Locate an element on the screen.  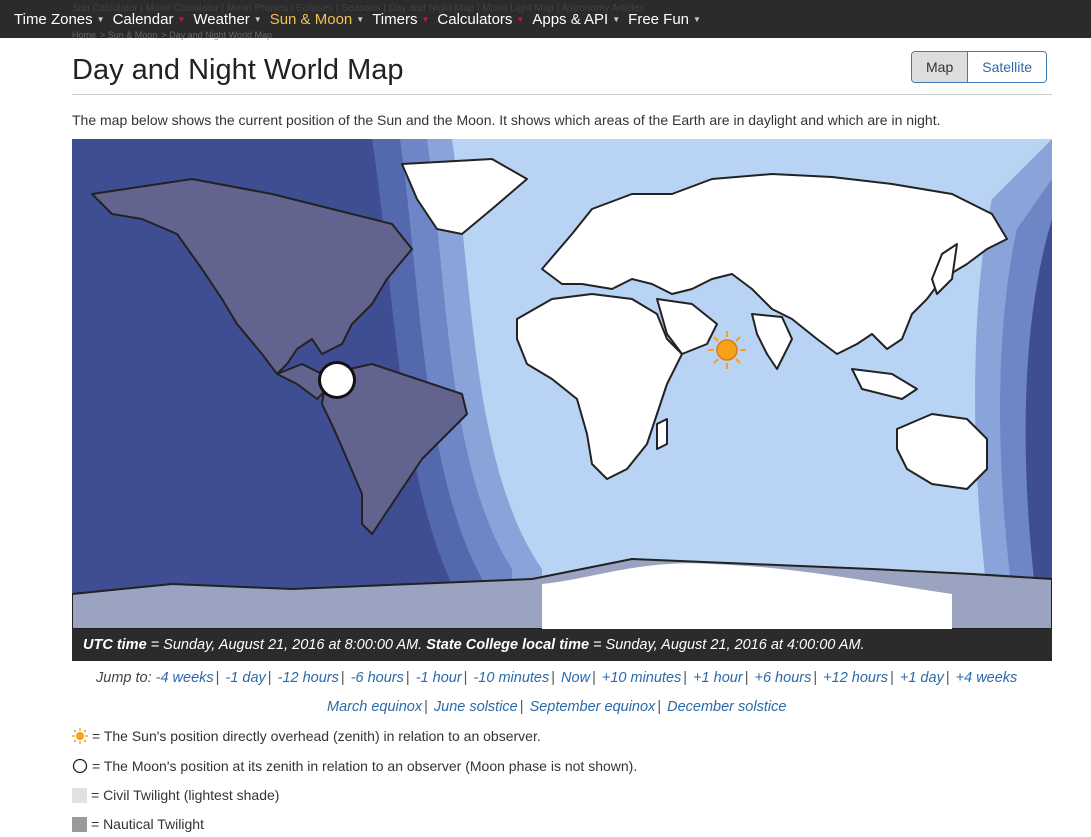
jump-link: +4 weeks is located at coordinates (987, 678).